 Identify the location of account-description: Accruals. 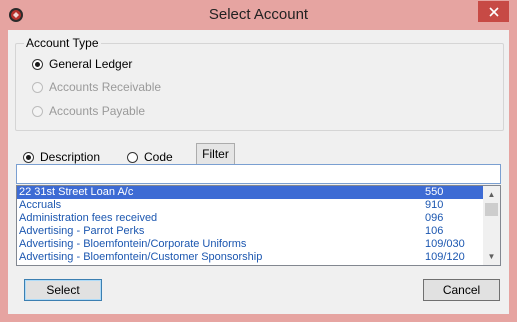
(40, 205).